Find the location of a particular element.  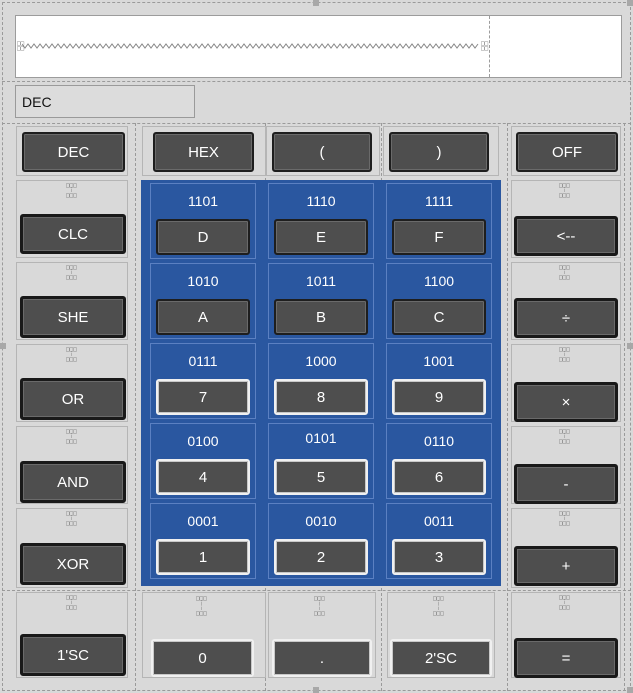

twos-complement-button: 2'SC is located at coordinates (441, 658).